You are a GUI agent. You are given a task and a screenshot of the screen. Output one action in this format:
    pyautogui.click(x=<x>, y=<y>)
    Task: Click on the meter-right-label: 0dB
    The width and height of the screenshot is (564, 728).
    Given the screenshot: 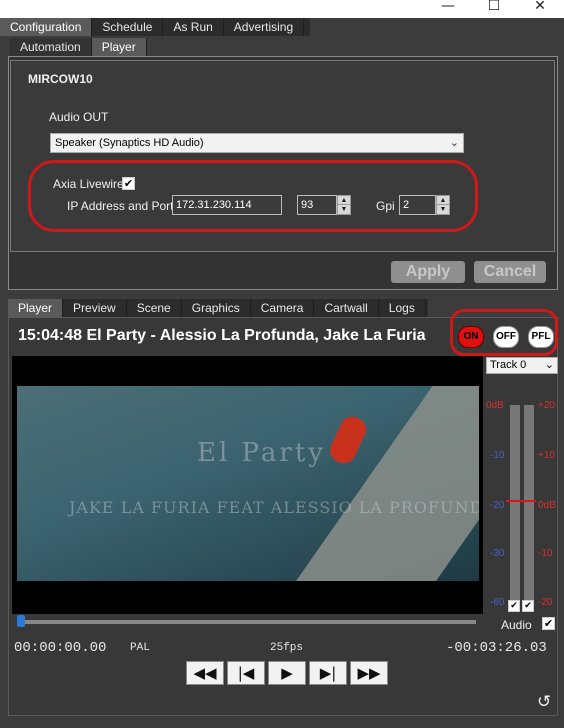 What is the action you would take?
    pyautogui.click(x=547, y=505)
    